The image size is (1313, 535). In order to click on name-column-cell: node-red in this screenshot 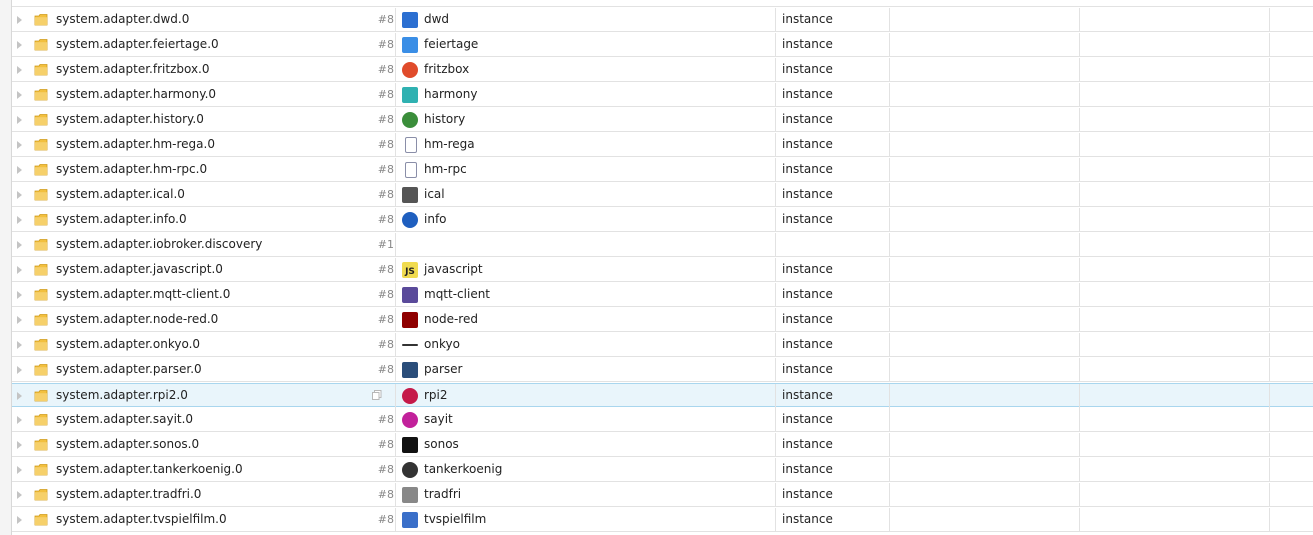, I will do `click(591, 320)`.